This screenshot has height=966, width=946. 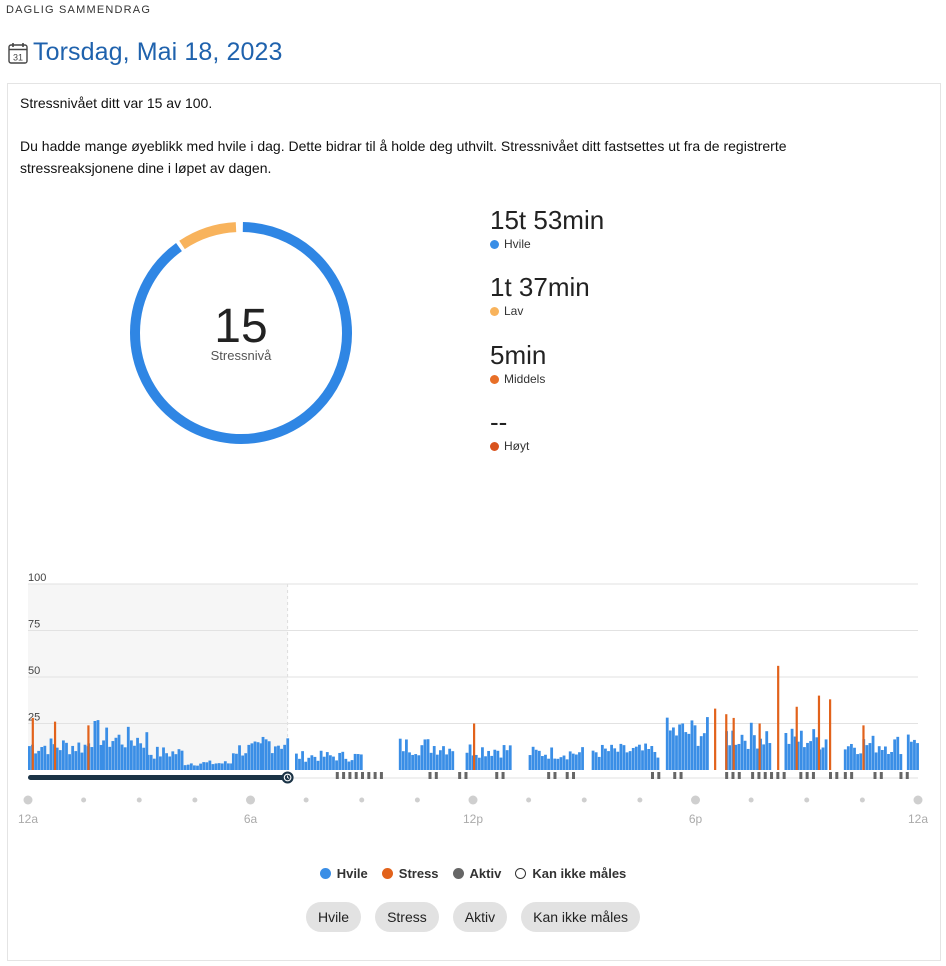 What do you see at coordinates (521, 873) in the screenshot?
I see `unmeasurable-legend-dot-icon` at bounding box center [521, 873].